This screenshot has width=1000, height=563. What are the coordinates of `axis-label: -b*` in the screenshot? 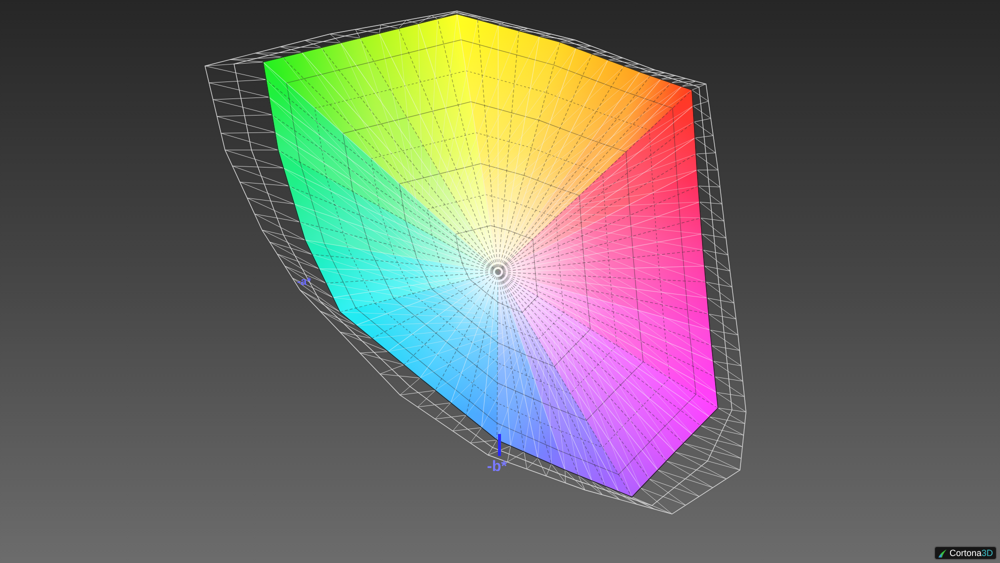 It's located at (497, 466).